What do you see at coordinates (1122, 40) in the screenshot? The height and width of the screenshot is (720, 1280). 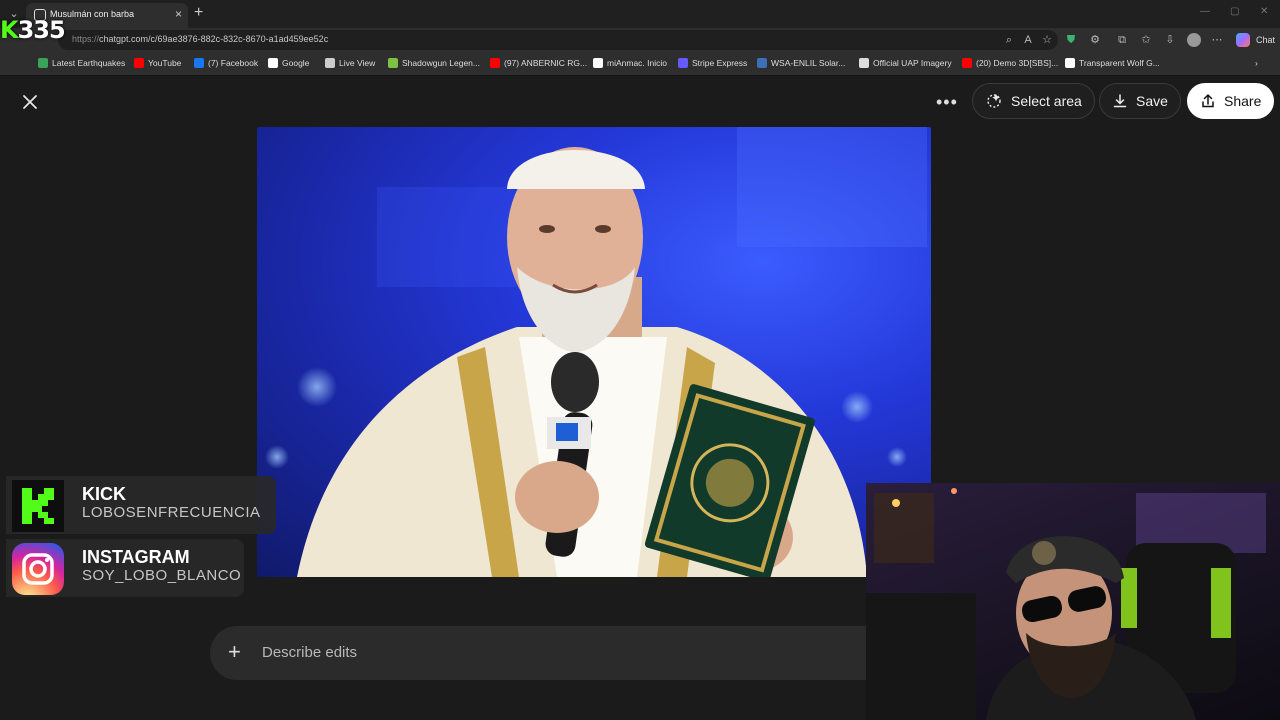 I see `split-screen-icon: ⧉` at bounding box center [1122, 40].